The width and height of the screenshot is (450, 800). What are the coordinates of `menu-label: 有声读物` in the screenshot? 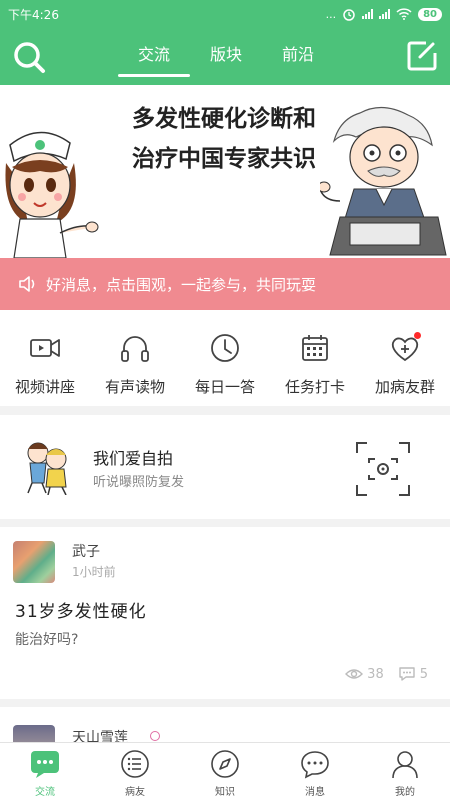 It's located at (134, 387).